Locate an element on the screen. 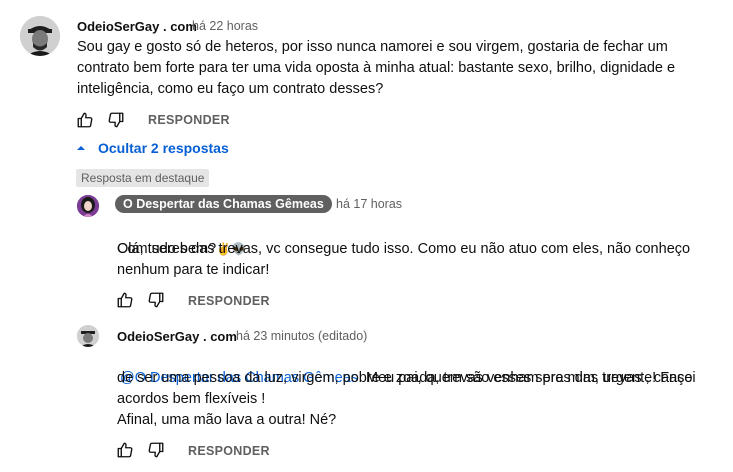  reply-author: OdeioSerGay . com is located at coordinates (177, 336).